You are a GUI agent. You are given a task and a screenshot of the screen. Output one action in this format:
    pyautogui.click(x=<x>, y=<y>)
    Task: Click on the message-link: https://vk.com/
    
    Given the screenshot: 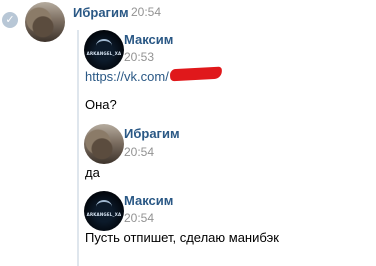 What is the action you would take?
    pyautogui.click(x=127, y=76)
    